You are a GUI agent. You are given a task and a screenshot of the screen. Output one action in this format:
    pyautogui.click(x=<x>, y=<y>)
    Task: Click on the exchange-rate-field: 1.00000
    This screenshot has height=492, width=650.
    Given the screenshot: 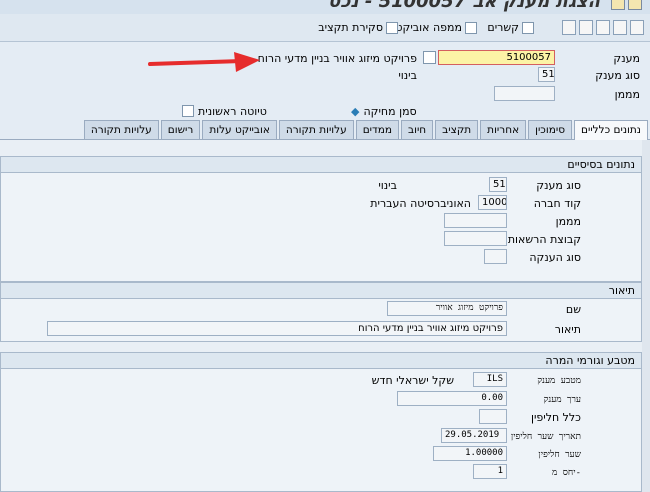 What is the action you would take?
    pyautogui.click(x=470, y=453)
    